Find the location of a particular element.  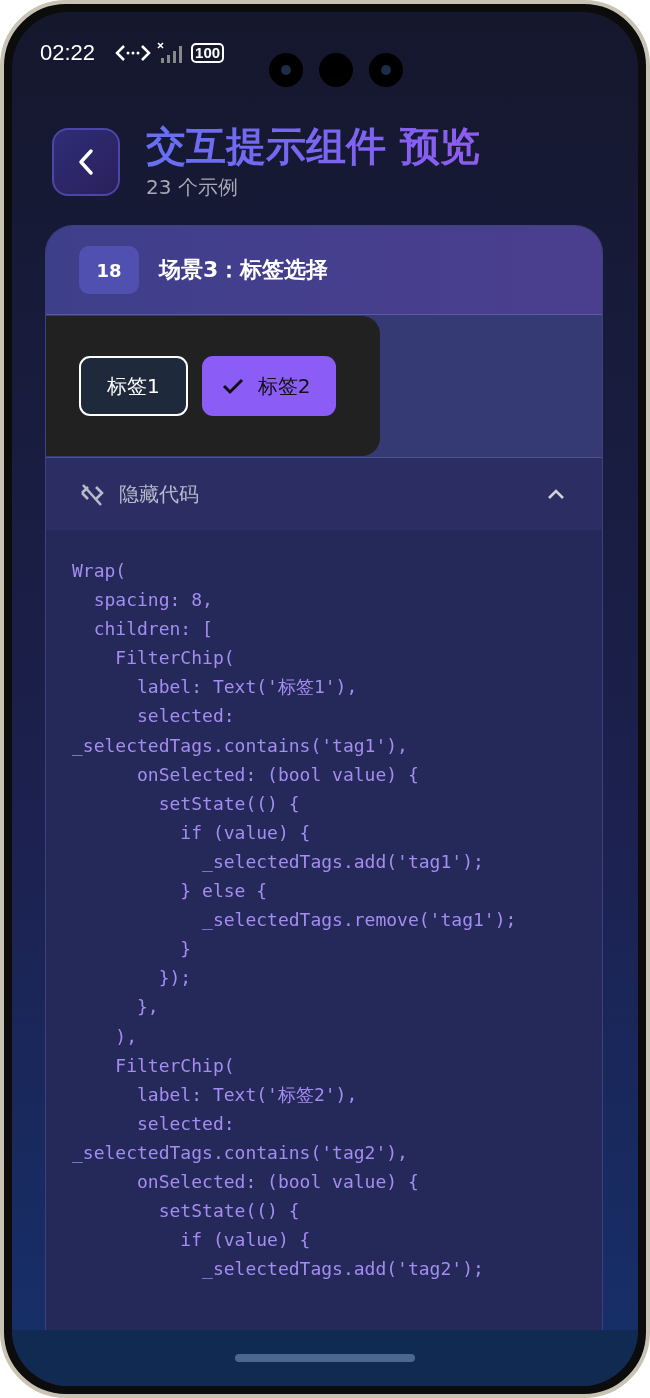

code-line: label: Text('标签2'), is located at coordinates (247, 1094).